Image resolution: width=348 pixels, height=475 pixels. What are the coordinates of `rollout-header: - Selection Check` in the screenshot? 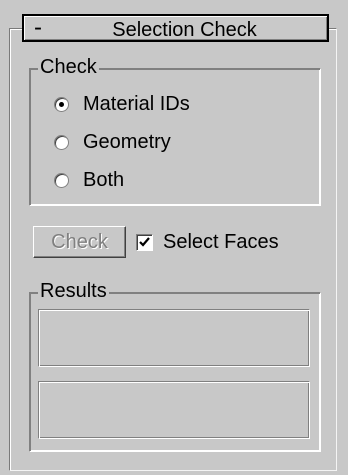 It's located at (175, 28).